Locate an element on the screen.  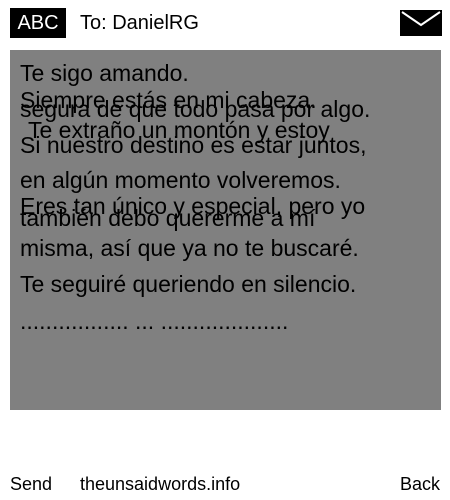
message-line: en algún momento volveremos. is located at coordinates (180, 180).